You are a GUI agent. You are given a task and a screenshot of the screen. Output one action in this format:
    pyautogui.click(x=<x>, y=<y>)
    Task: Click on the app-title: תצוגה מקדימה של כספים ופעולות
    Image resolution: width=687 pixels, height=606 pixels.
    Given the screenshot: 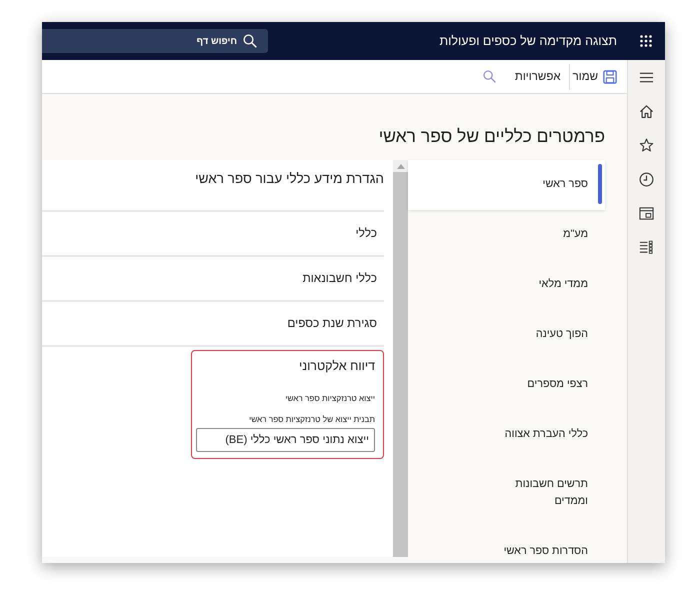 What is the action you would take?
    pyautogui.click(x=528, y=41)
    